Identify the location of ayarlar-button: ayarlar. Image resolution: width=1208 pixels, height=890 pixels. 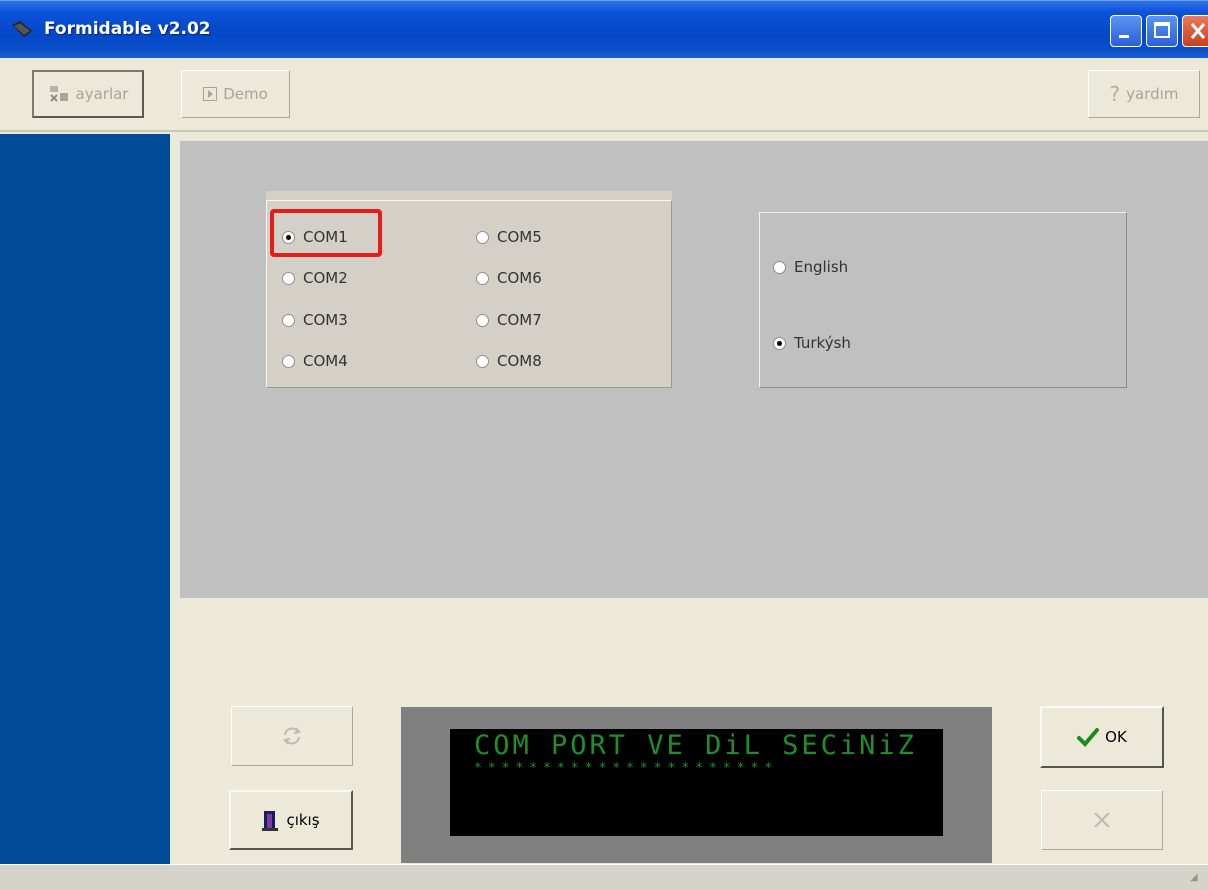
(88, 94).